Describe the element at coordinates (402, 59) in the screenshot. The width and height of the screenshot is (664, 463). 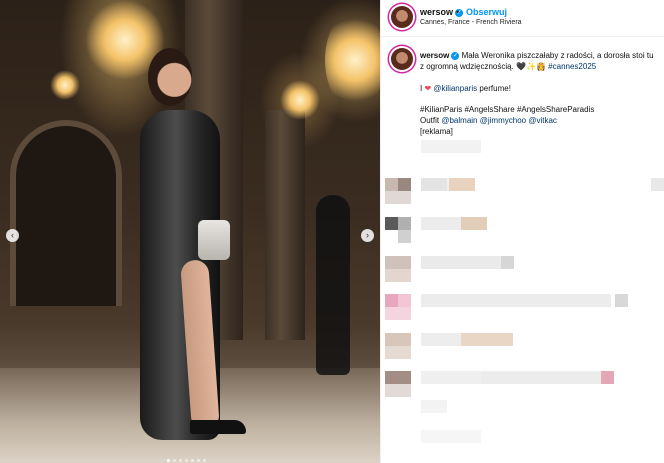
I see `caption-avatar` at that location.